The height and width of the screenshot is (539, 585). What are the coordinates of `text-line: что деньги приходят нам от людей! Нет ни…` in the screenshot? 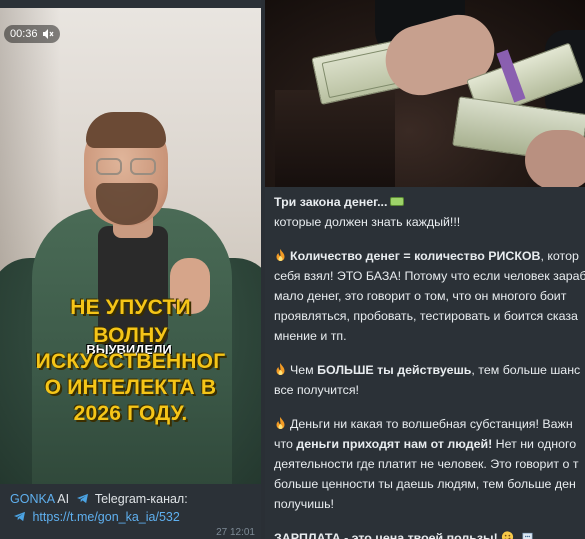 It's located at (429, 444).